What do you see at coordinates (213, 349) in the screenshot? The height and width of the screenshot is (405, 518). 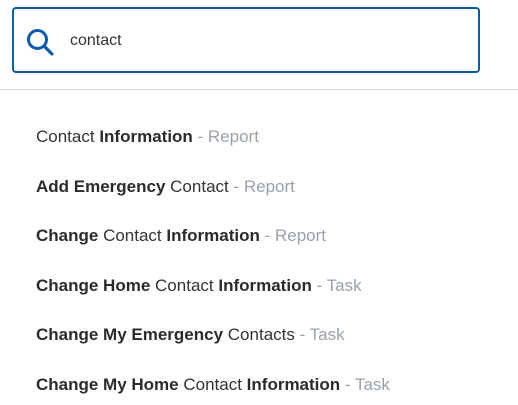 I see `search-result-item: Change My Emergency Contacts - Task` at bounding box center [213, 349].